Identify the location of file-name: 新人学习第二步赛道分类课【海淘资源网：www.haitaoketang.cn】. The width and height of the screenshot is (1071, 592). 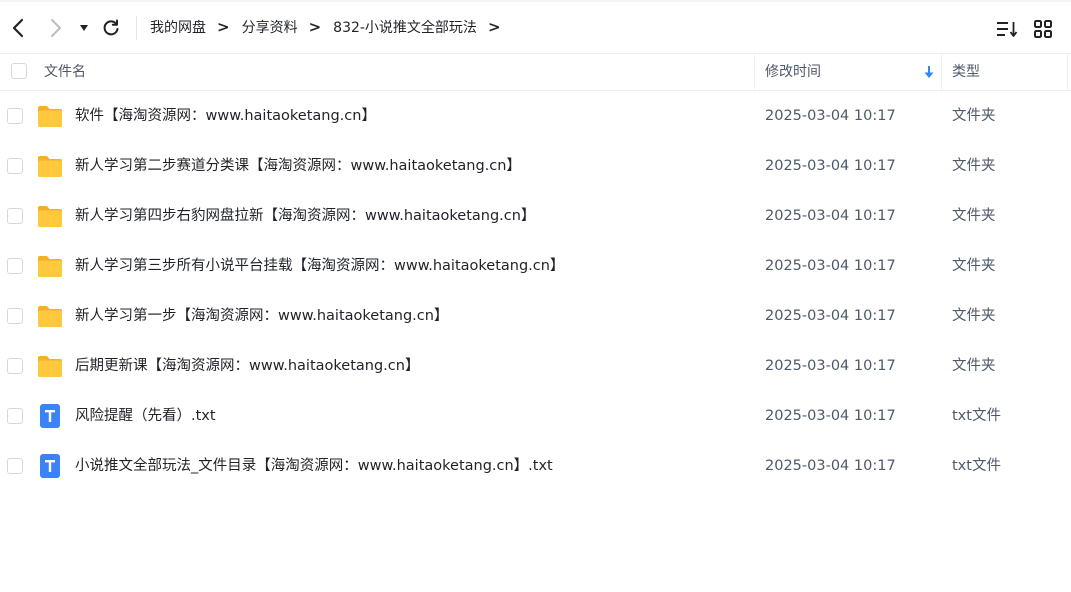
(298, 166).